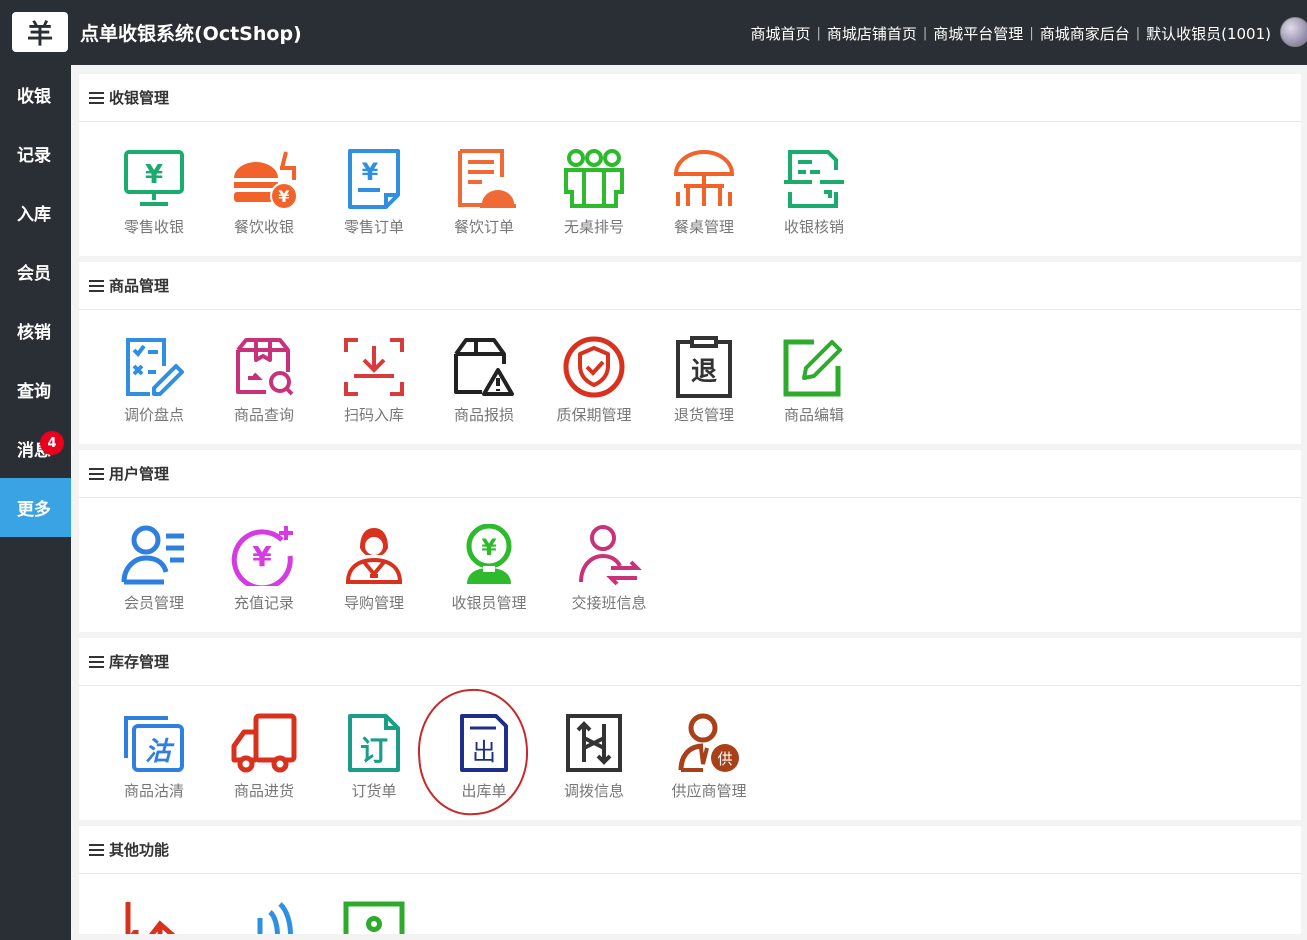 The image size is (1307, 940). Describe the element at coordinates (978, 33) in the screenshot. I see `nav-platform-admin: 商城平台管理` at that location.